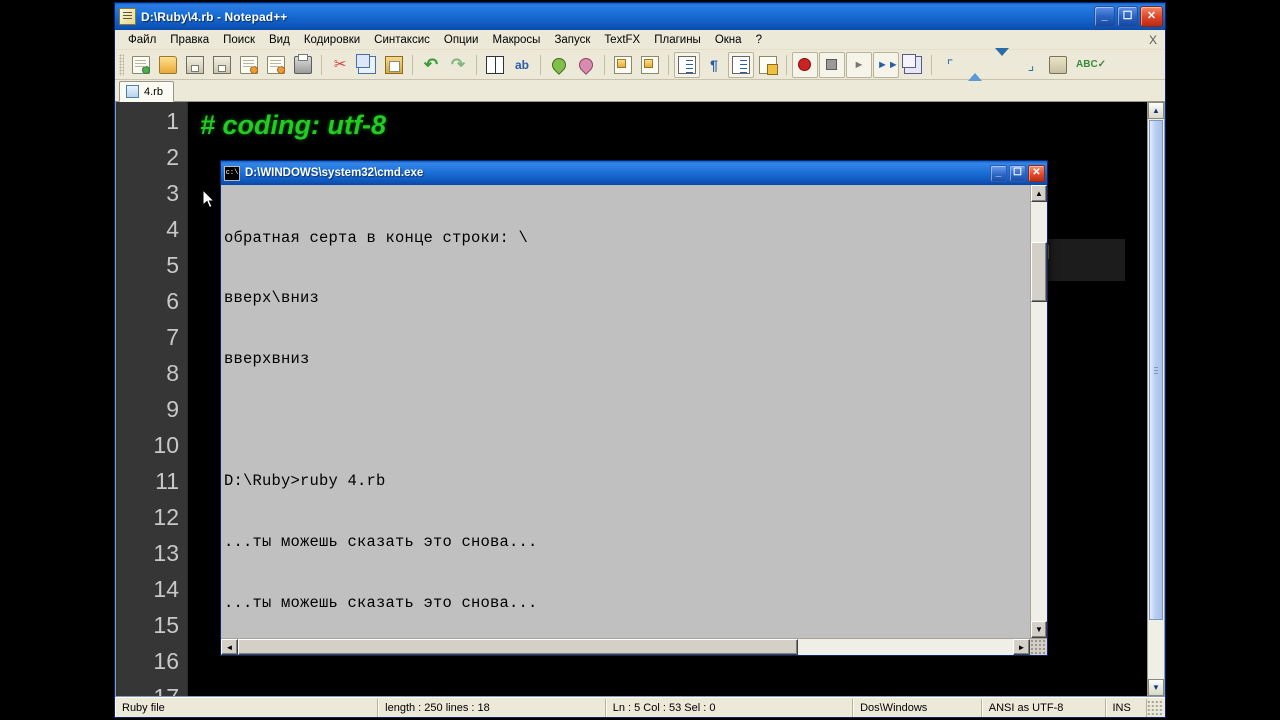 This screenshot has height=720, width=1280. Describe the element at coordinates (516, 40) in the screenshot. I see `menu-item-macros: Макросы` at that location.